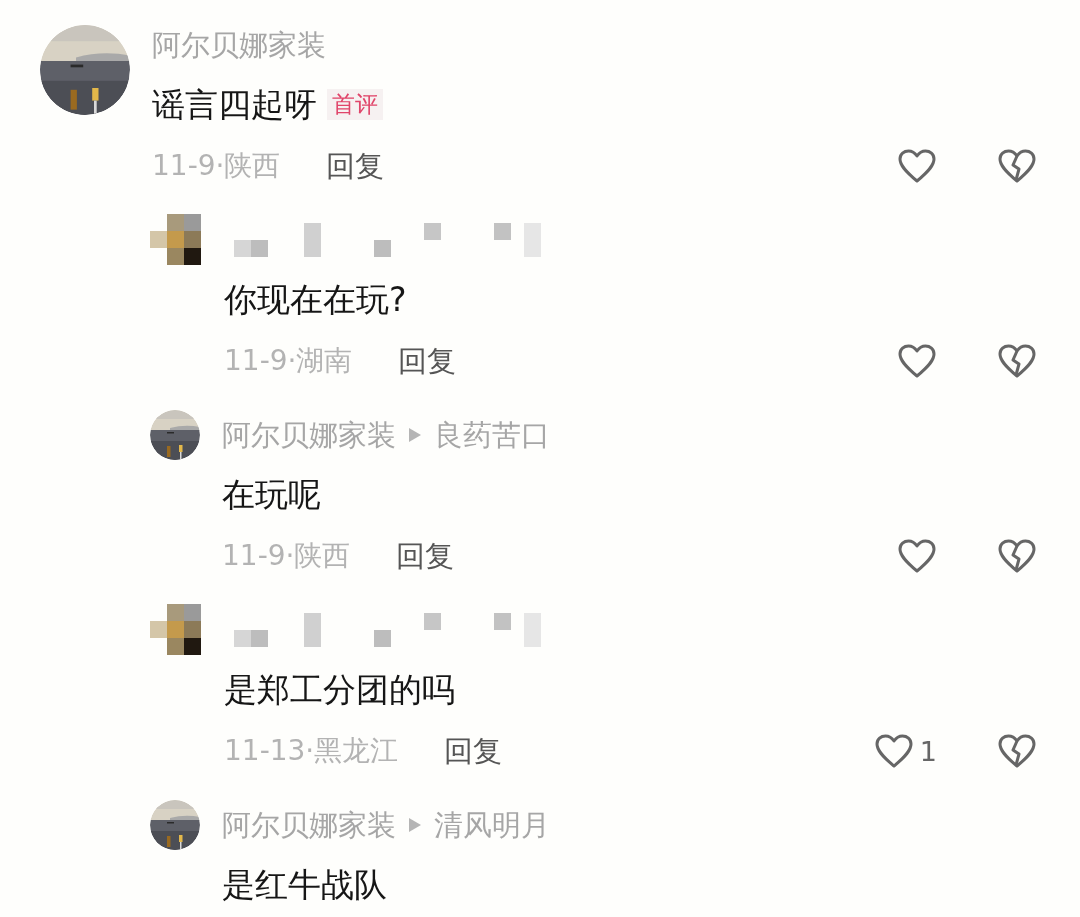  Describe the element at coordinates (288, 361) in the screenshot. I see `date-location: 11-9·湖南` at that location.